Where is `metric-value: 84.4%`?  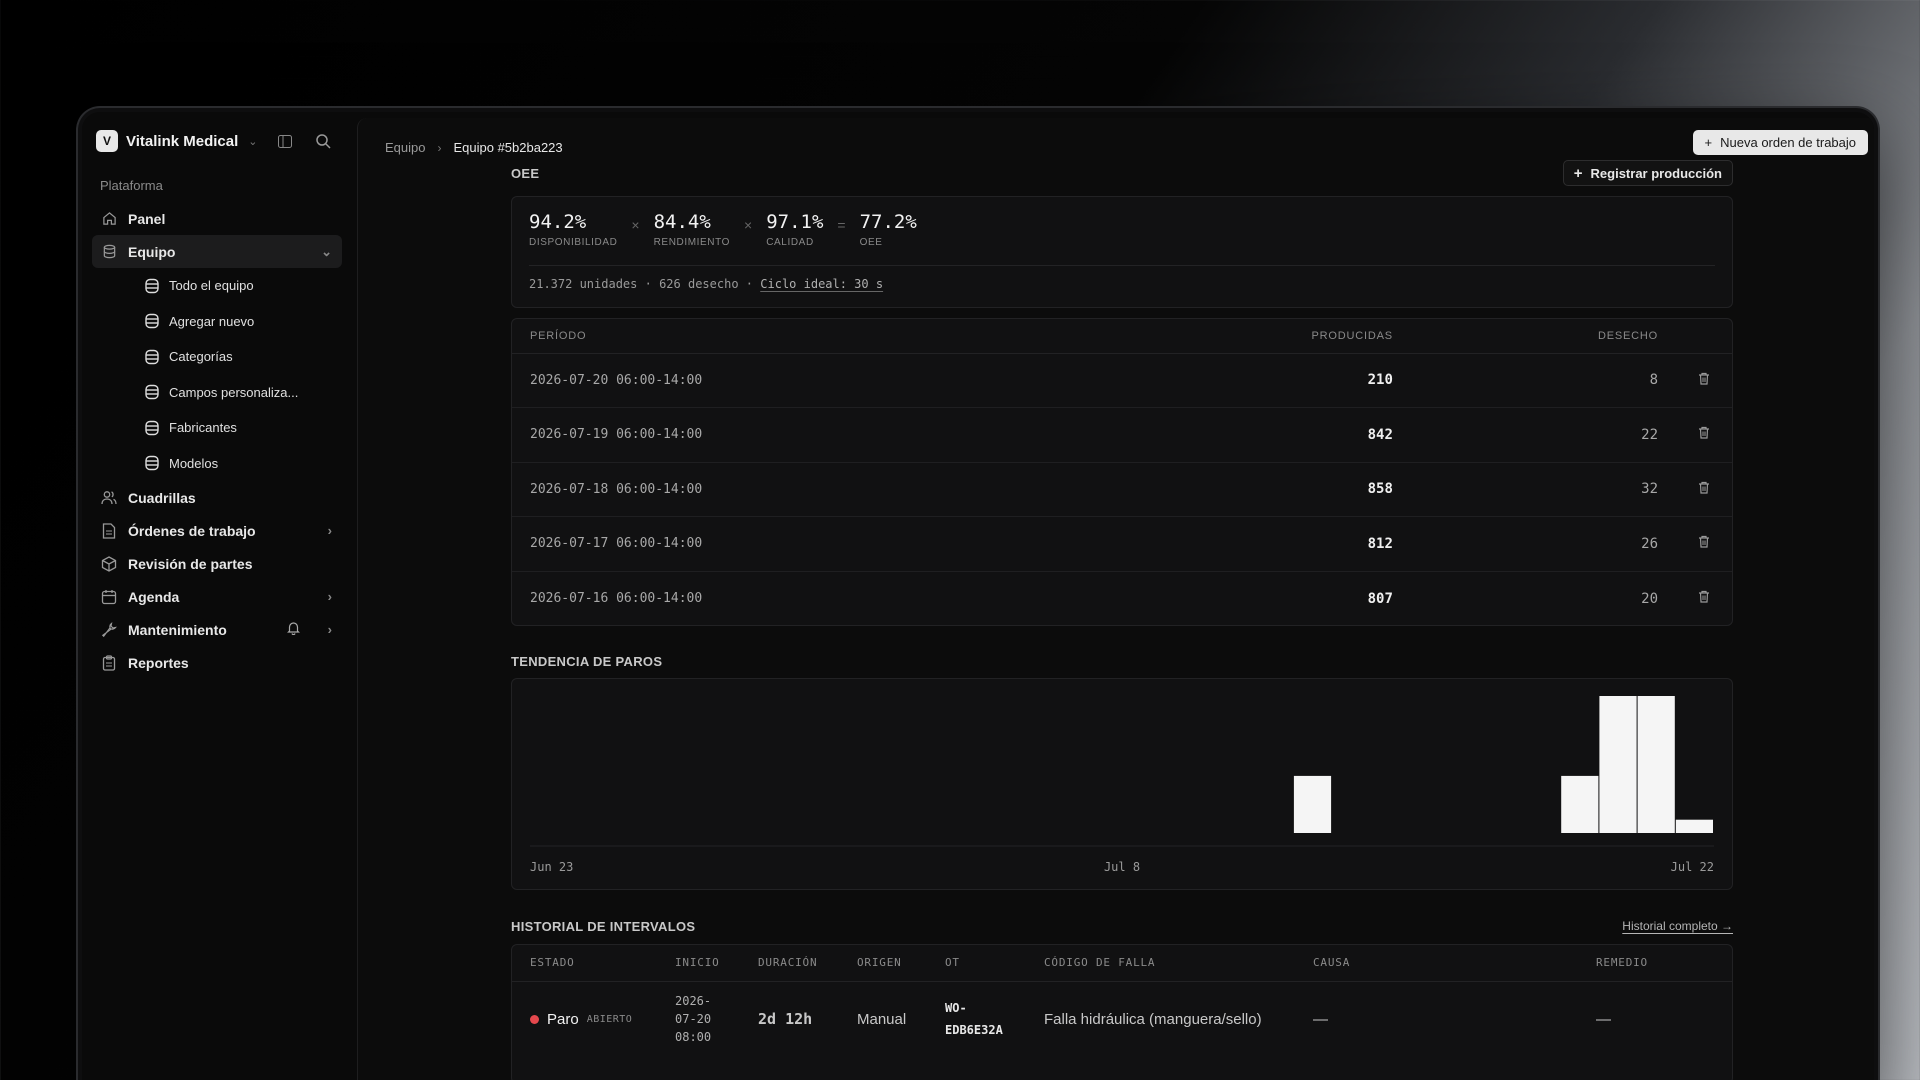
metric-value: 84.4% is located at coordinates (682, 222).